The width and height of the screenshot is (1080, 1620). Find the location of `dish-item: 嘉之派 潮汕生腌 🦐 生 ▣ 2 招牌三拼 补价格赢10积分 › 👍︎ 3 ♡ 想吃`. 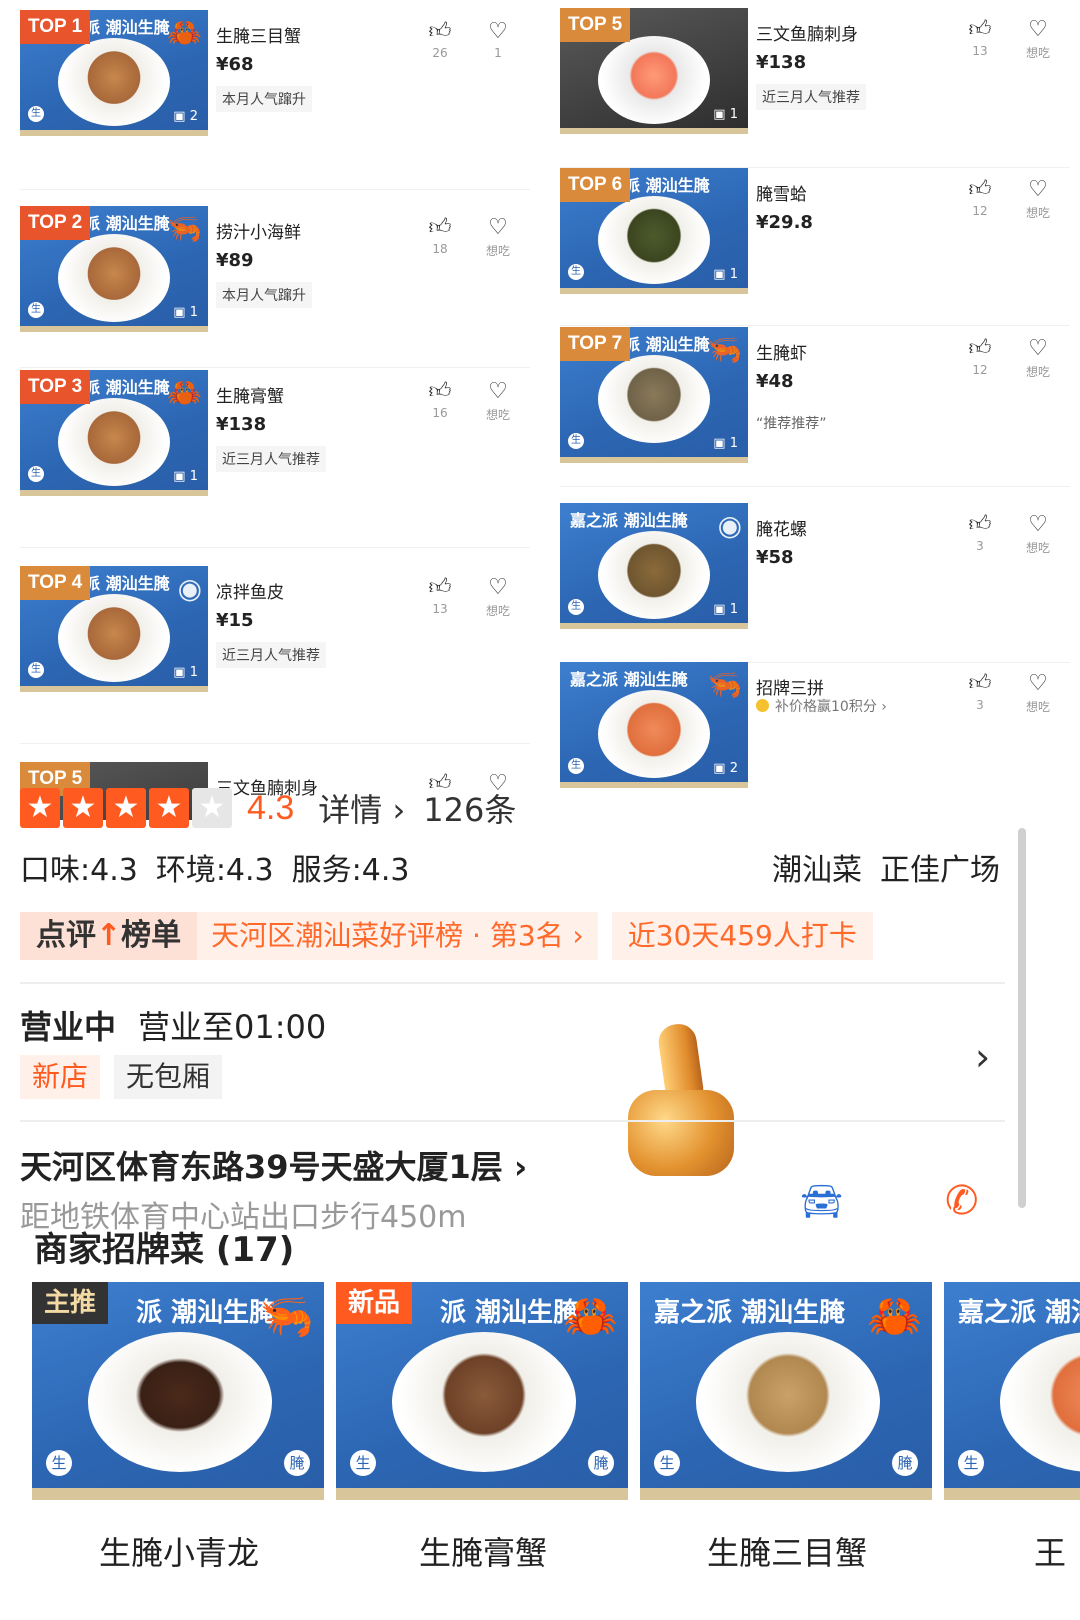

dish-item: 嘉之派 潮汕生腌 🦐 生 ▣ 2 招牌三拼 补价格赢10积分 › 👍︎ 3 ♡ 想吃 is located at coordinates (815, 737).